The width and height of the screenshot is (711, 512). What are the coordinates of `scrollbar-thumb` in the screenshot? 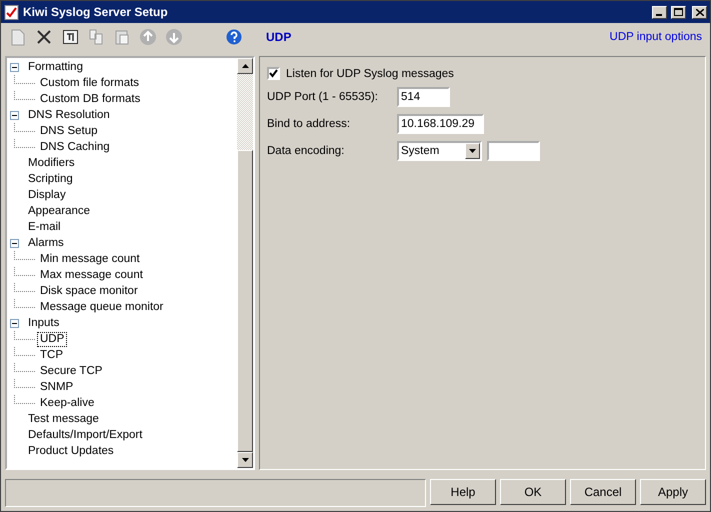 It's located at (245, 301).